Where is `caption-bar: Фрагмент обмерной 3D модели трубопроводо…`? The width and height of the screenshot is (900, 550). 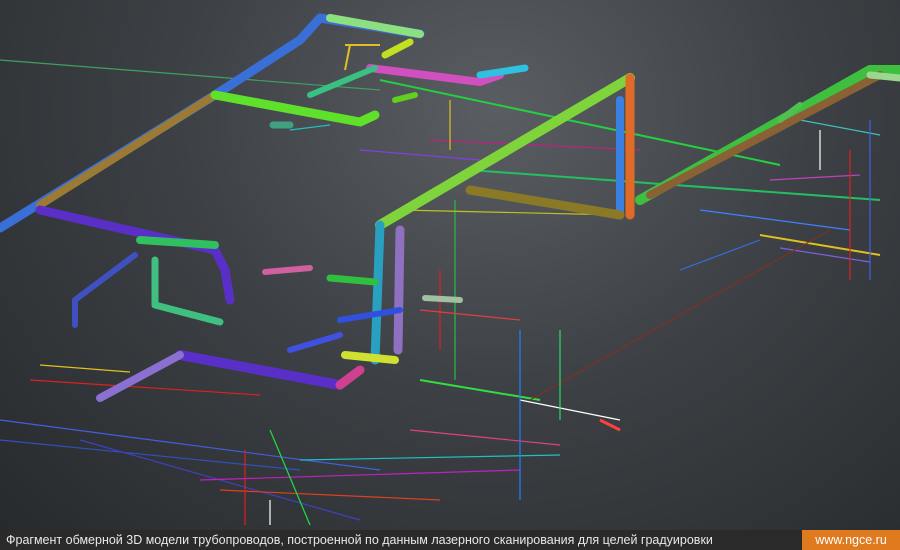 caption-bar: Фрагмент обмерной 3D модели трубопроводо… is located at coordinates (450, 540).